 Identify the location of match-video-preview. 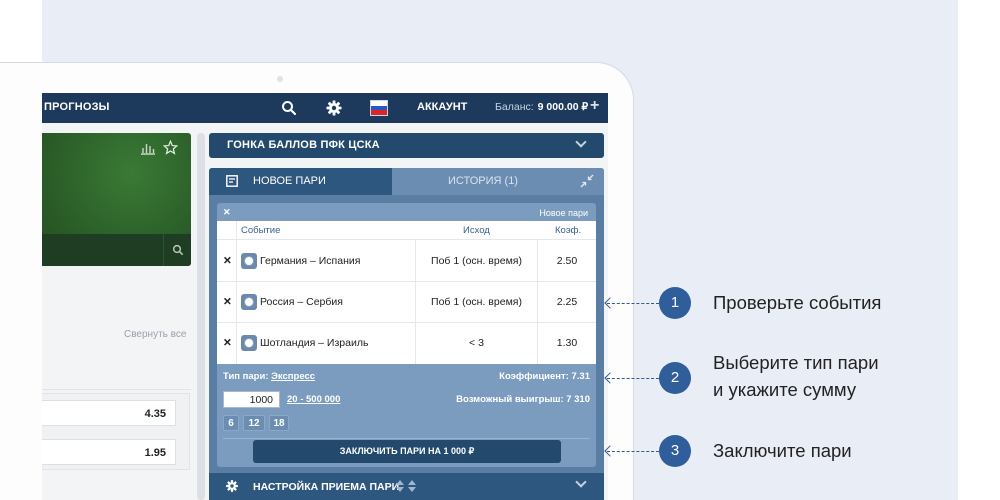
(116, 199).